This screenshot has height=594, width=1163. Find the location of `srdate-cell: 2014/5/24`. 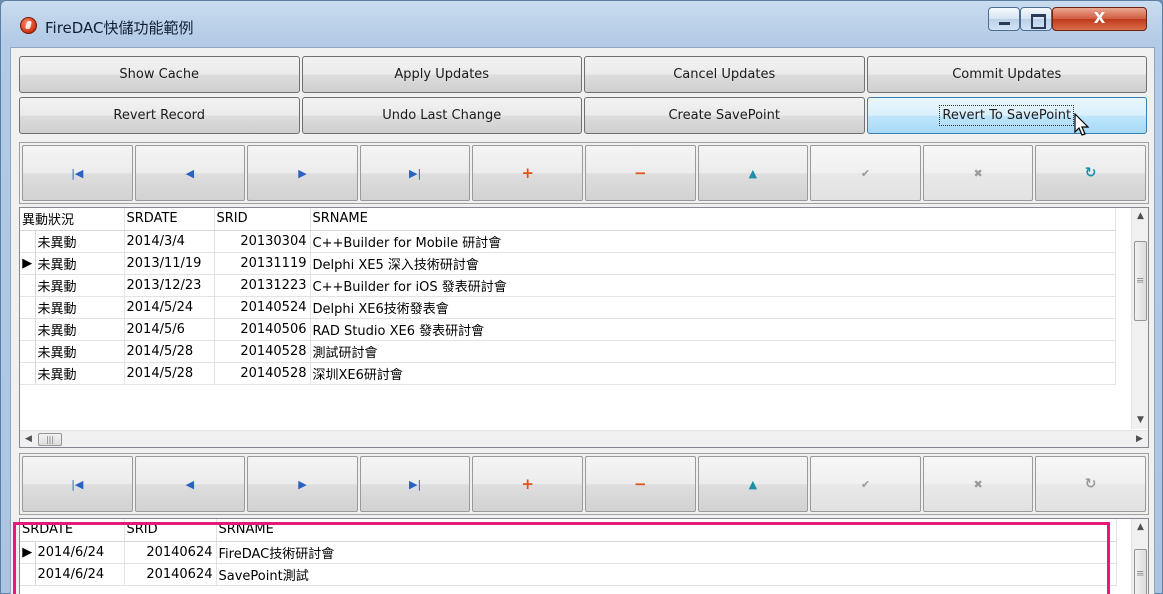

srdate-cell: 2014/5/24 is located at coordinates (169, 307).